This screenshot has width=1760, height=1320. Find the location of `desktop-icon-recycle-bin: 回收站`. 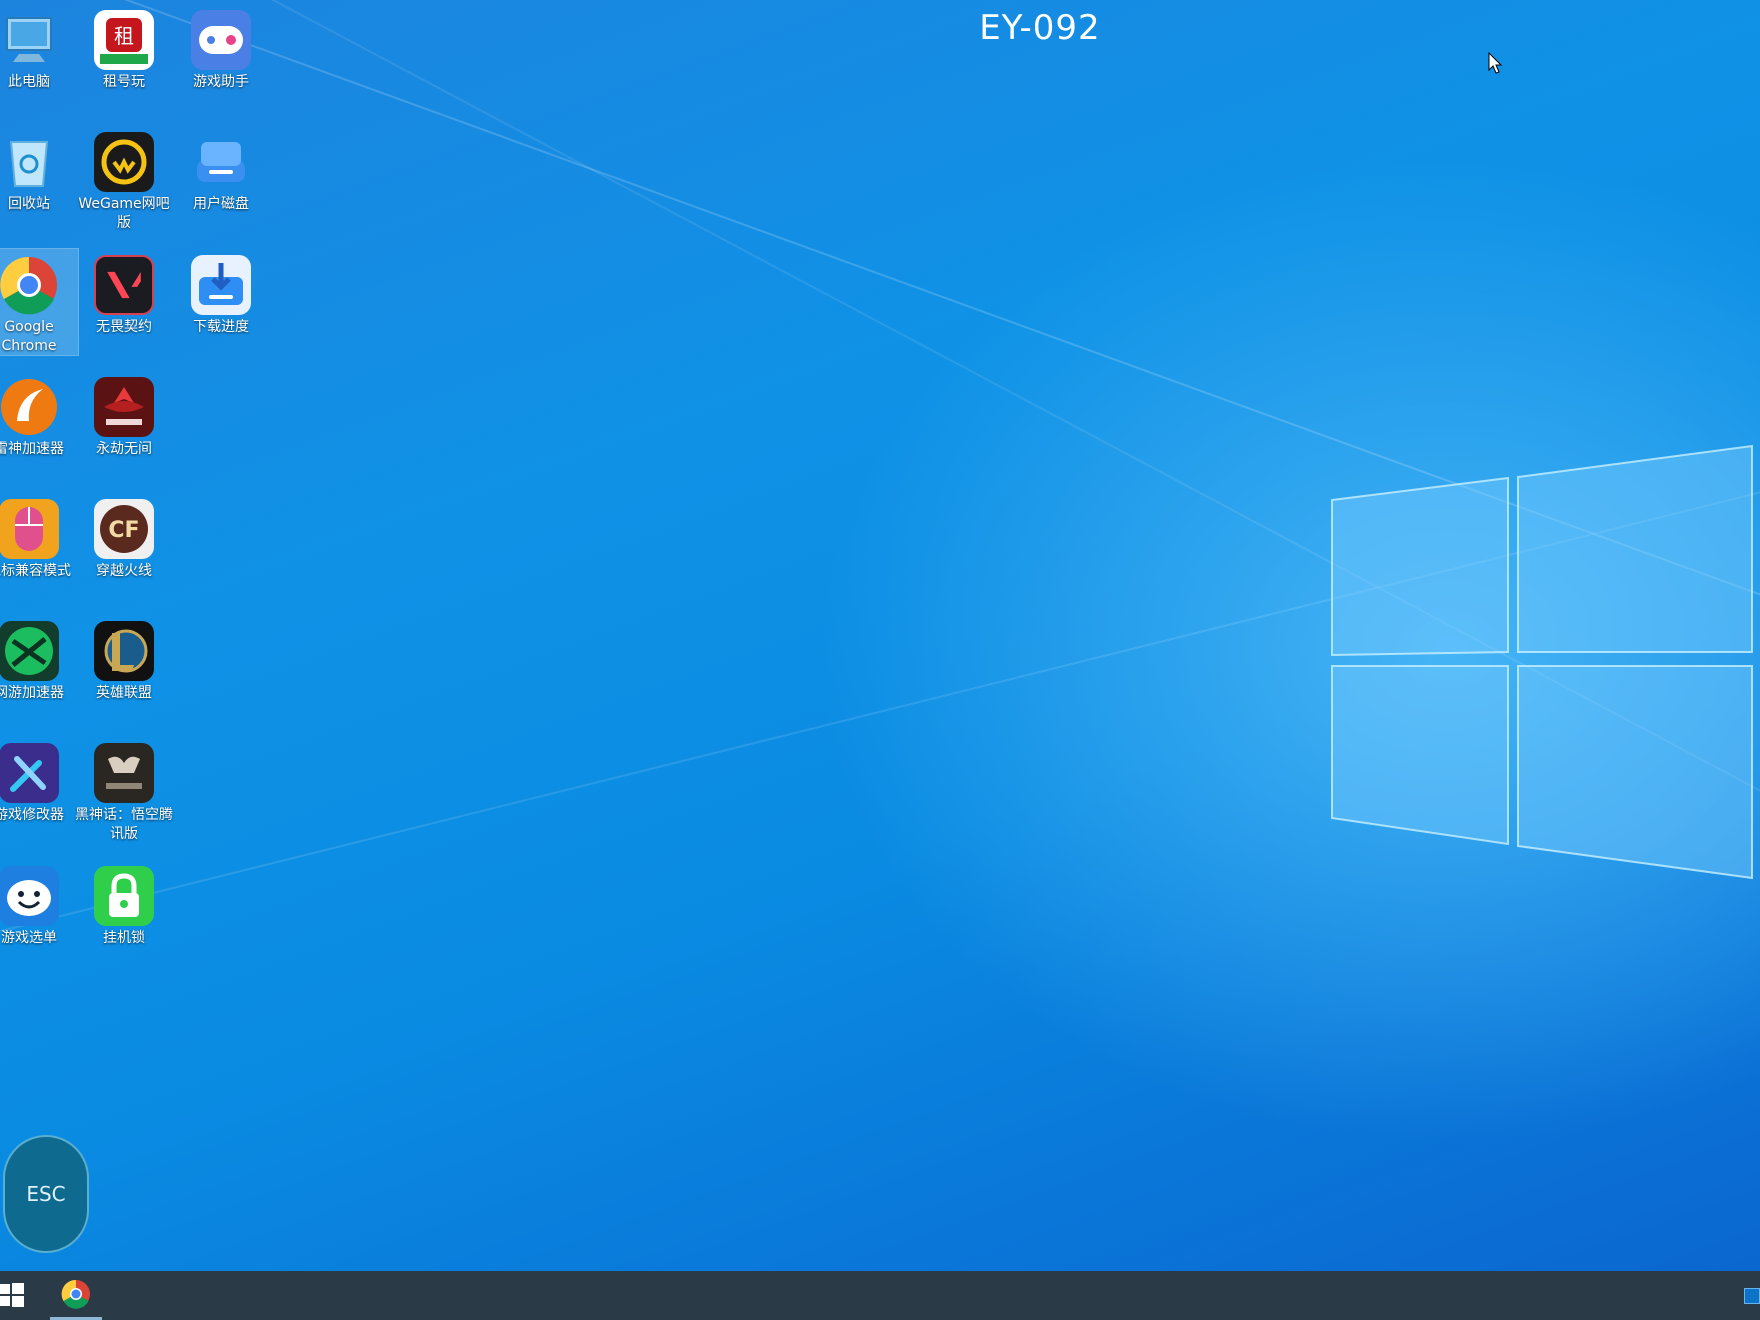

desktop-icon-recycle-bin: 回收站 is located at coordinates (39, 179).